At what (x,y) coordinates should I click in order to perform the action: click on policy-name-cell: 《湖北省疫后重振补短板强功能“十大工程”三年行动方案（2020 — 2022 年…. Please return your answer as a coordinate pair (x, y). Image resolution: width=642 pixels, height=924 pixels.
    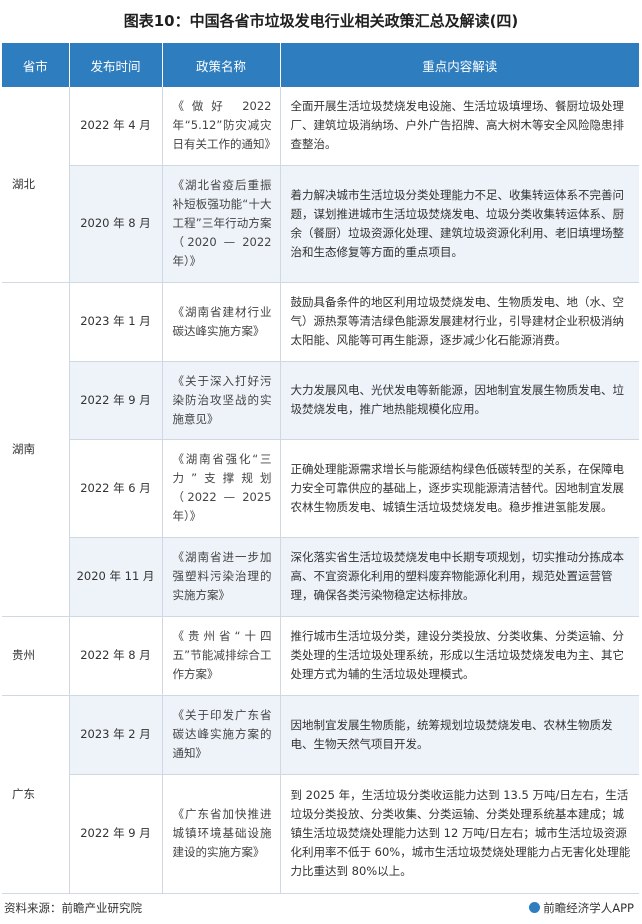
    Looking at the image, I should click on (221, 224).